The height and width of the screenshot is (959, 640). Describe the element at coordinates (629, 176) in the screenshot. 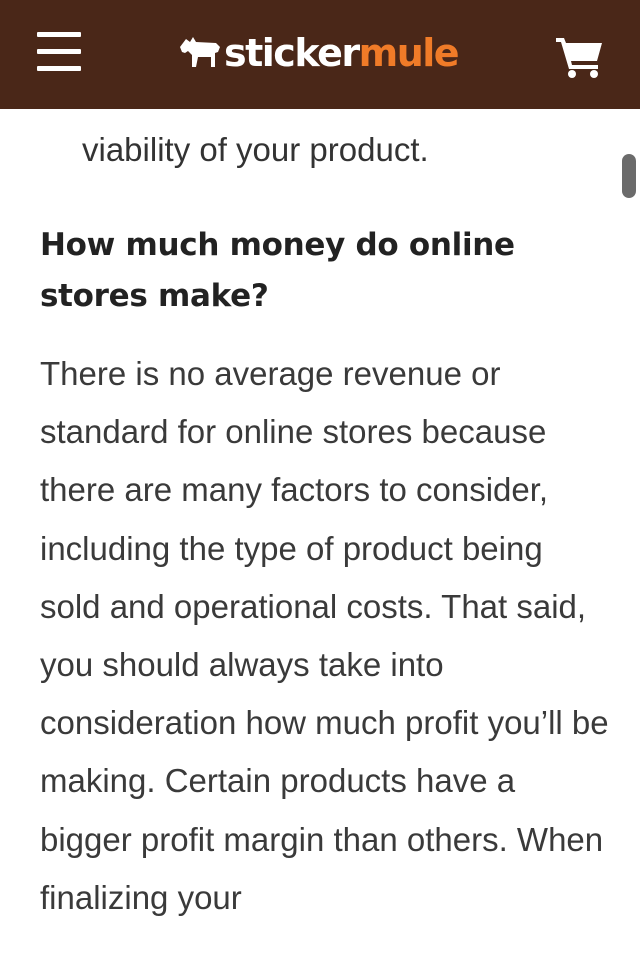

I see `vertical-scrollbar-thumb` at that location.